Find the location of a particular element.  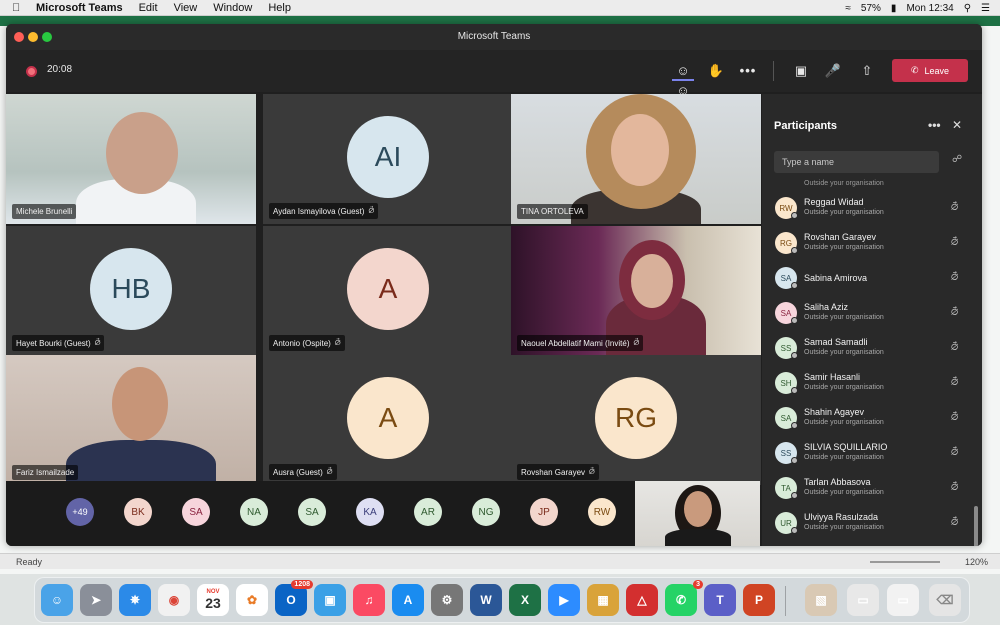

video-tile-rovshan: RG Rovshan Garayev ⦳ is located at coordinates (636, 420).